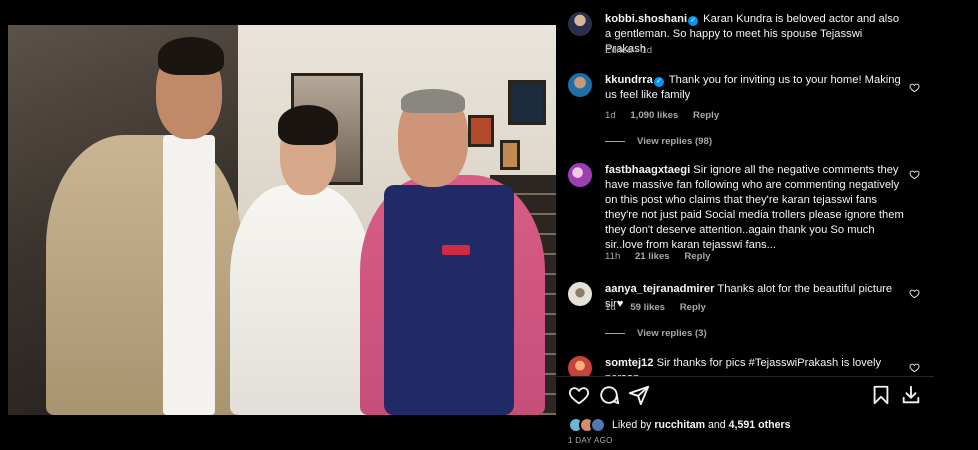 Image resolution: width=978 pixels, height=450 pixels. I want to click on view-replies-label: View replies (98), so click(675, 141).